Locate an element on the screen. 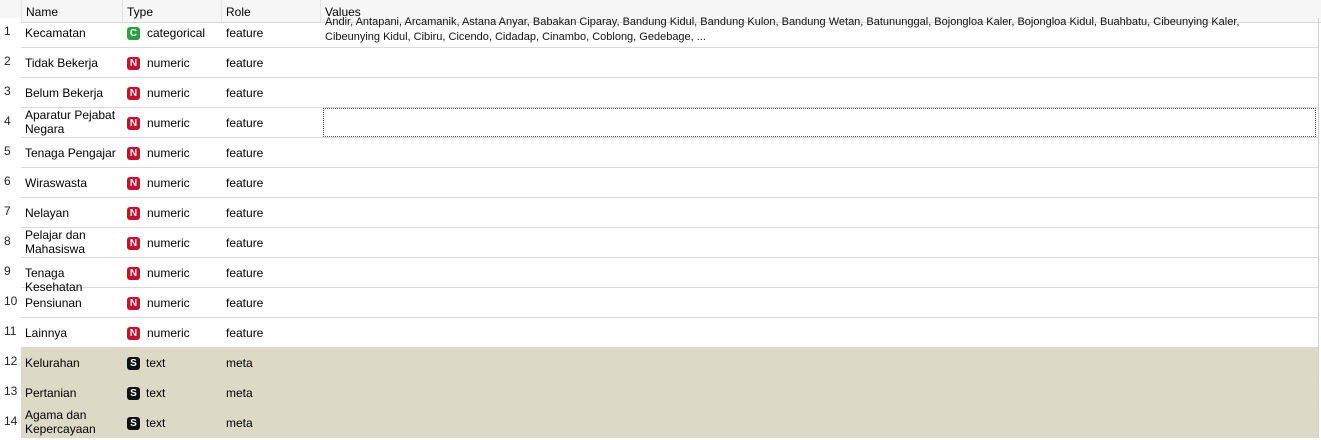 The width and height of the screenshot is (1321, 440). variable-name: Nelayan is located at coordinates (72, 213).